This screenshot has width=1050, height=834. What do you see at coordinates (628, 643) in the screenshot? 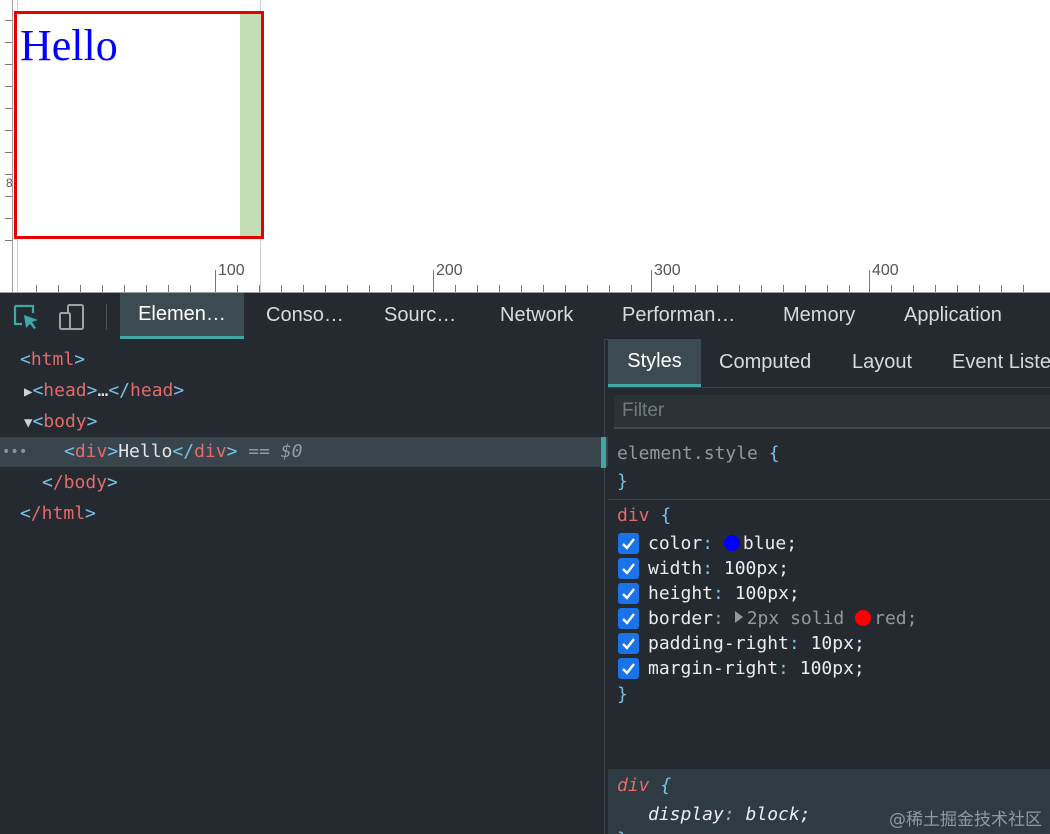
I see `toggle-padding-right-checkbox` at bounding box center [628, 643].